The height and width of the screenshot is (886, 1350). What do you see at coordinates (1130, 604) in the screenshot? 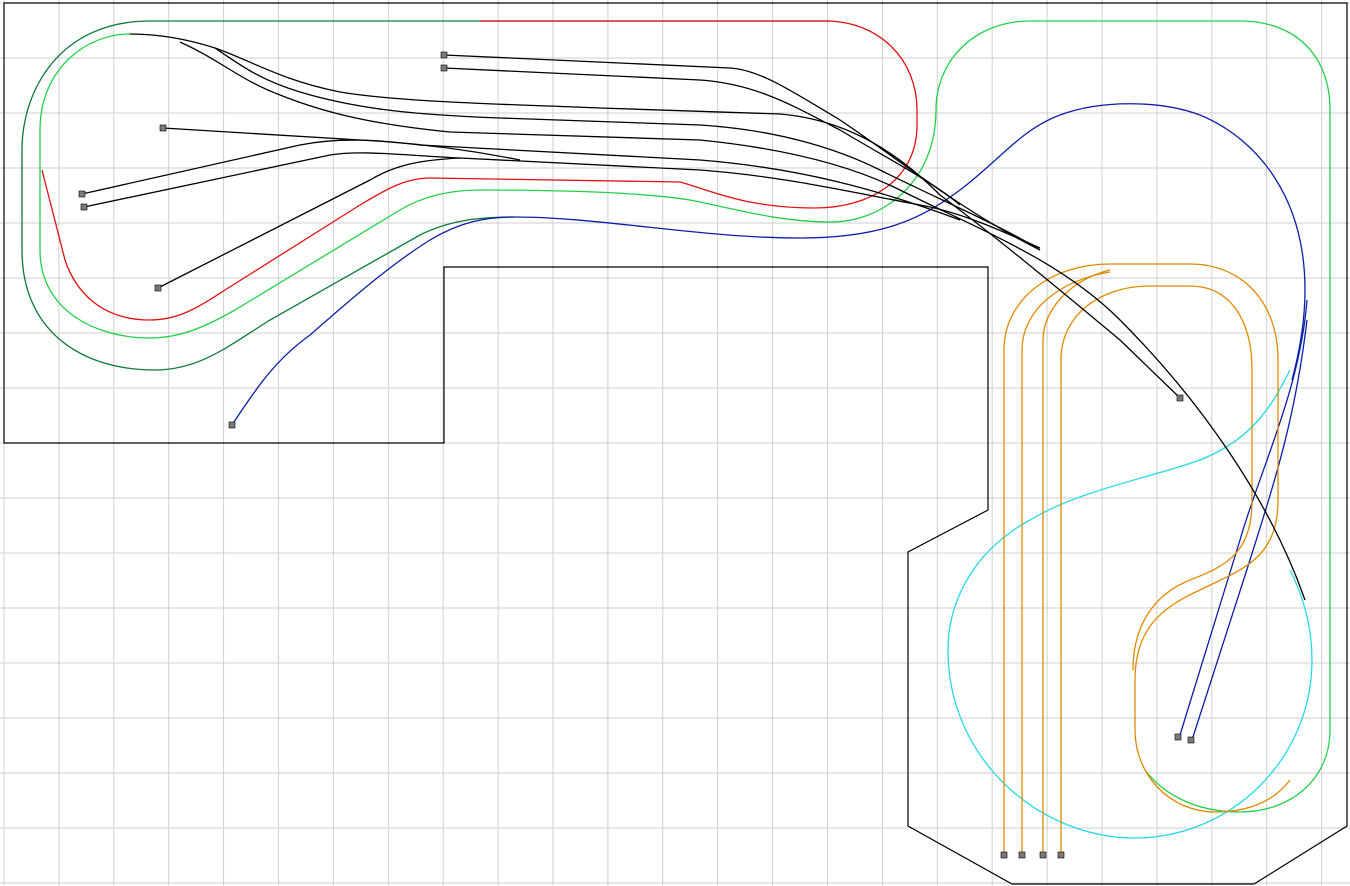
I see `cyan-loop-track` at bounding box center [1130, 604].